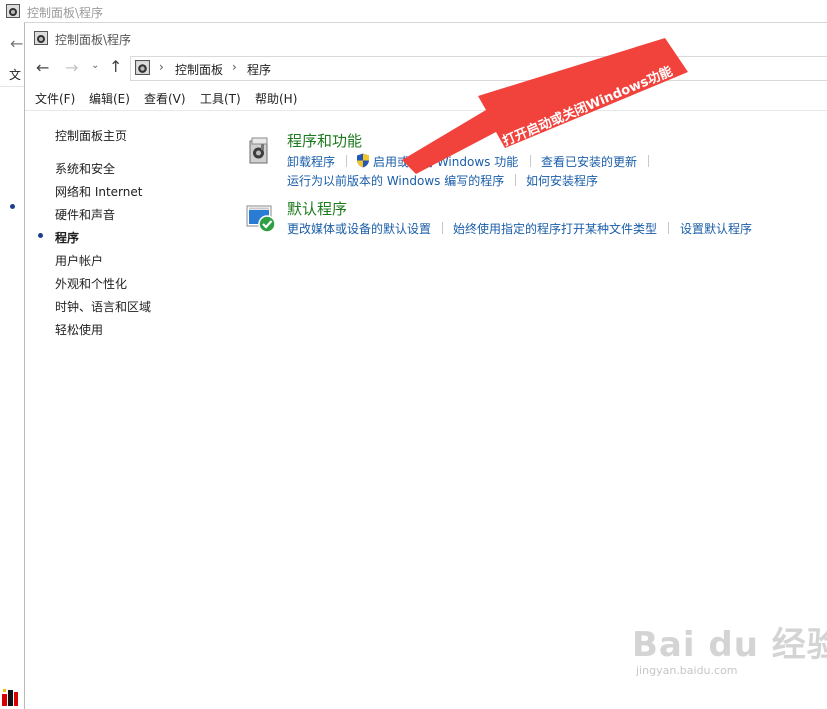  Describe the element at coordinates (716, 228) in the screenshot. I see `set-default-programs-link: 设置默认程序` at that location.